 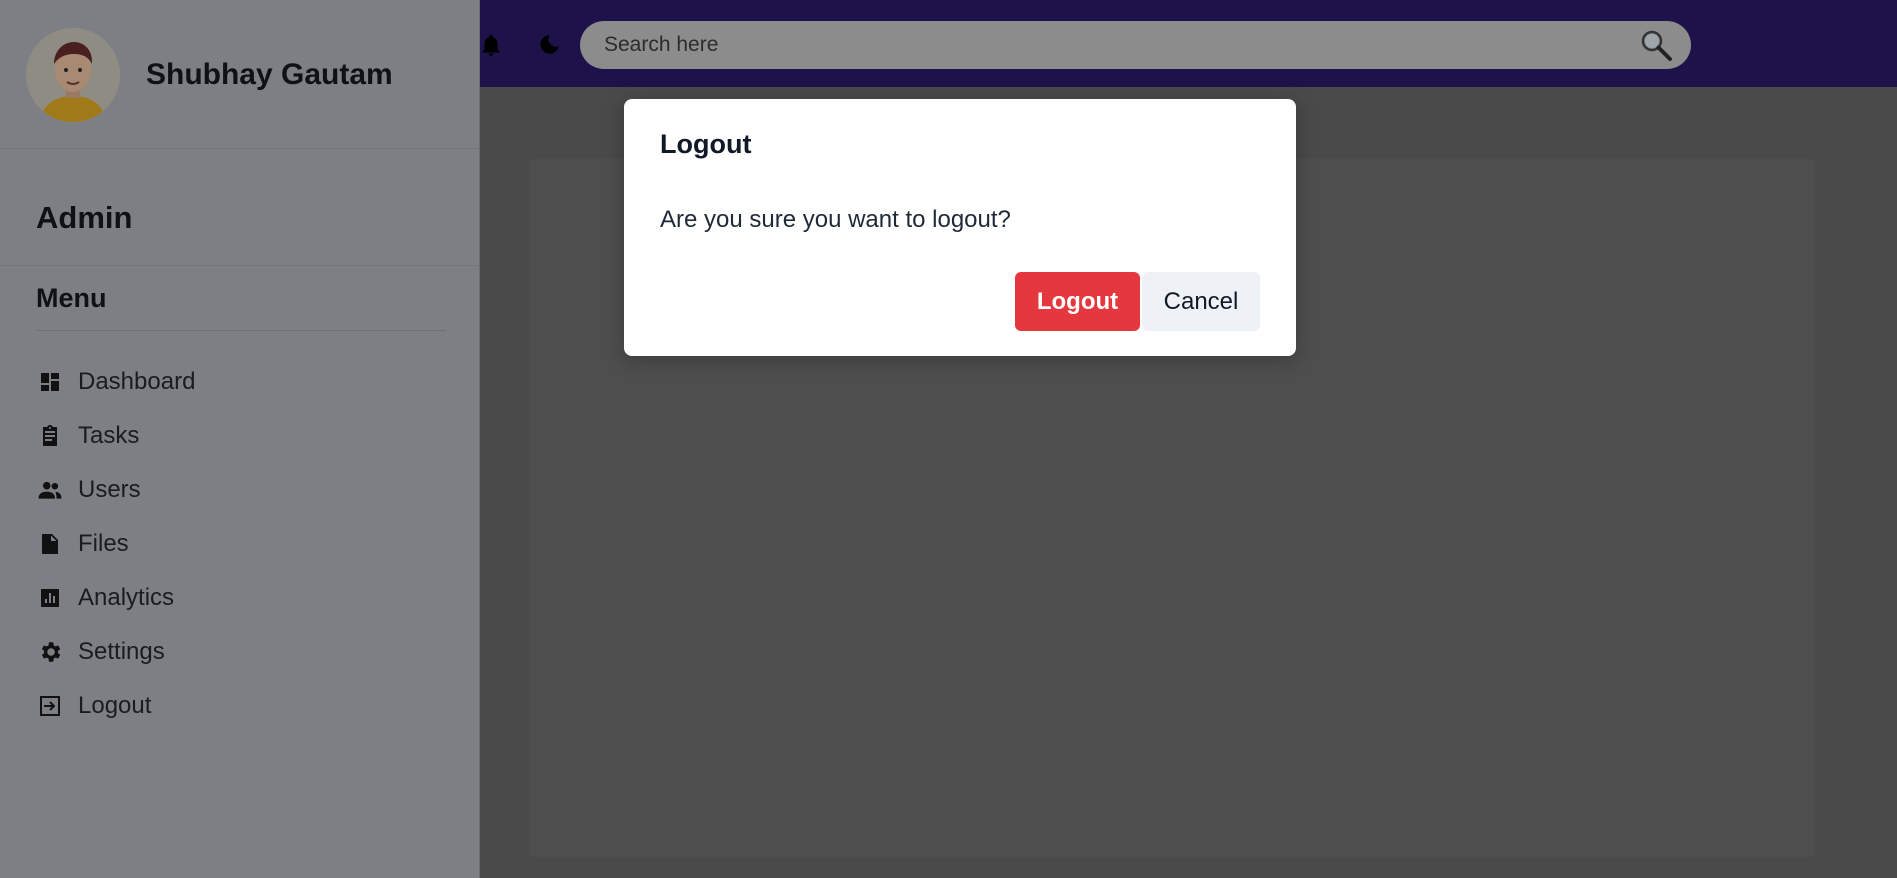 What do you see at coordinates (109, 489) in the screenshot?
I see `sidebar-item-label: Users` at bounding box center [109, 489].